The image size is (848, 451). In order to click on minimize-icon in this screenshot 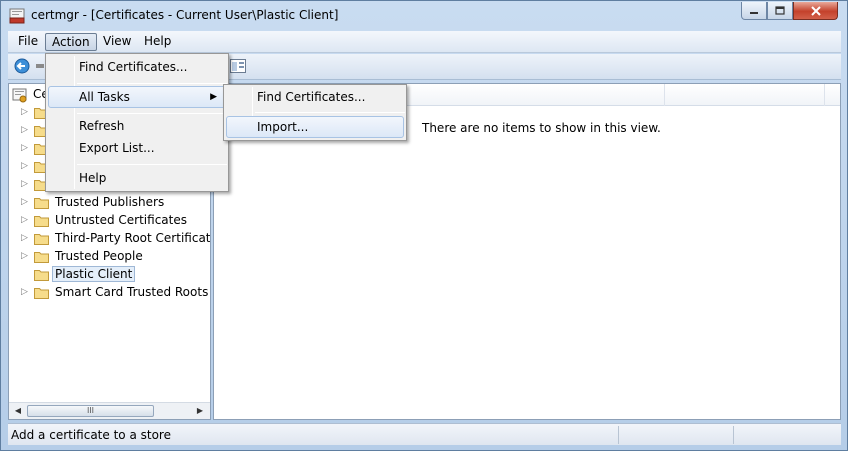, I will do `click(754, 12)`.